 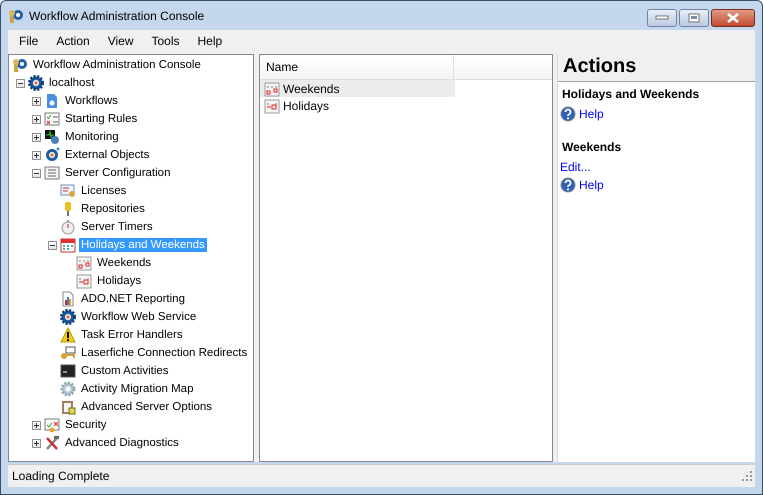 What do you see at coordinates (357, 88) in the screenshot?
I see `list-row: Weekends` at bounding box center [357, 88].